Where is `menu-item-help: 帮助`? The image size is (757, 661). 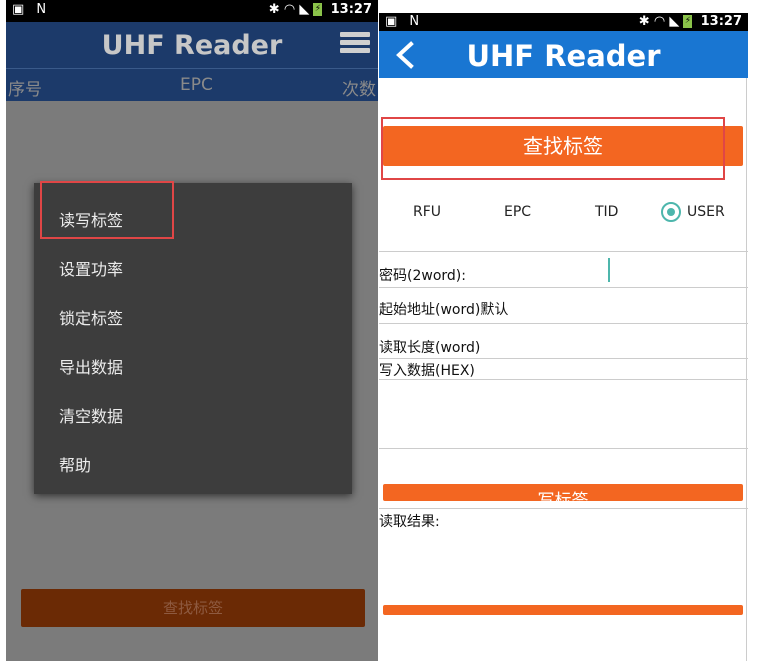
menu-item-help: 帮助 is located at coordinates (75, 464).